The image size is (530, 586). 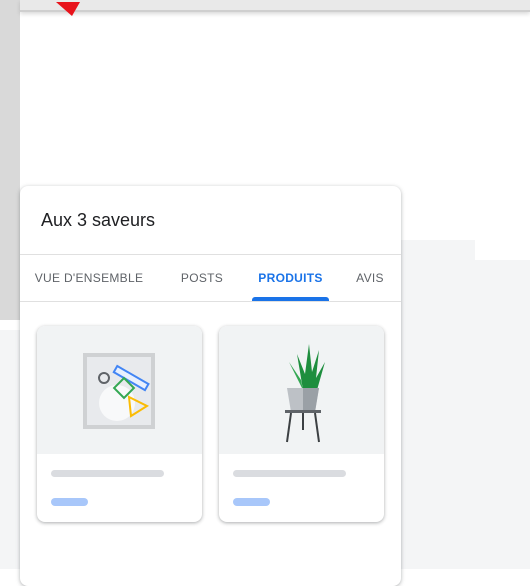 What do you see at coordinates (210, 301) in the screenshot?
I see `divider` at bounding box center [210, 301].